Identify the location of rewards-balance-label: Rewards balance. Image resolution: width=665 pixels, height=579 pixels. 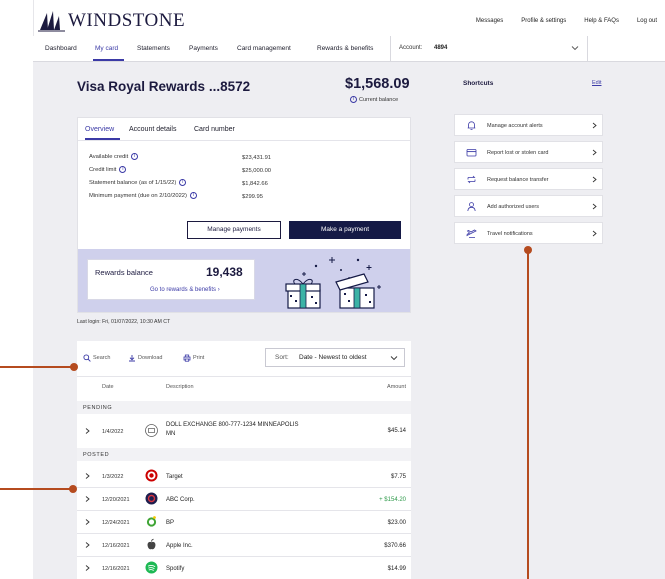
(124, 272).